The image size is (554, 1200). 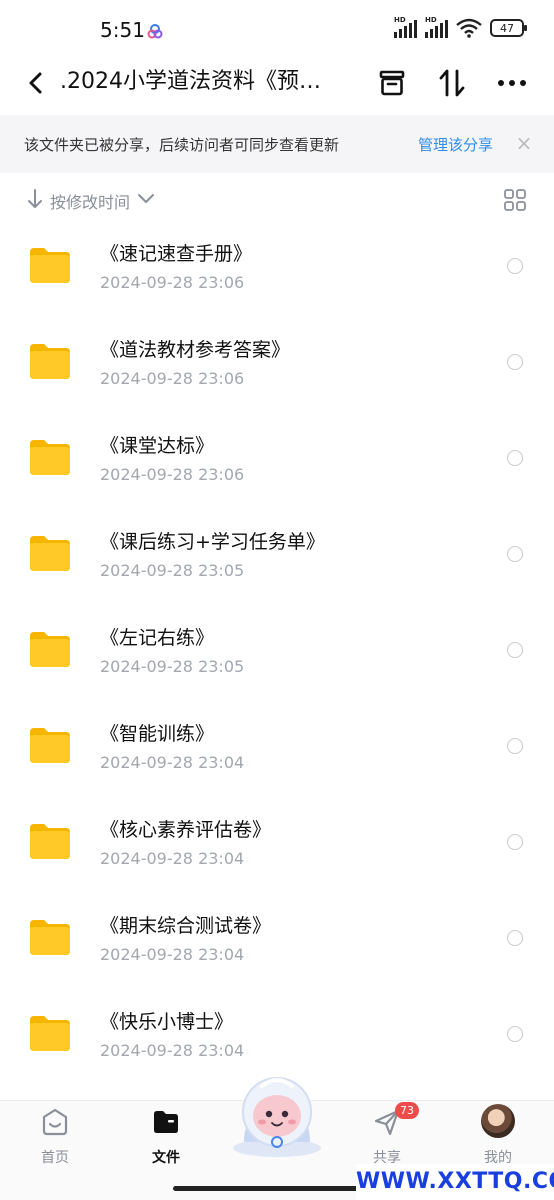 I want to click on app-notification-icon, so click(x=155, y=31).